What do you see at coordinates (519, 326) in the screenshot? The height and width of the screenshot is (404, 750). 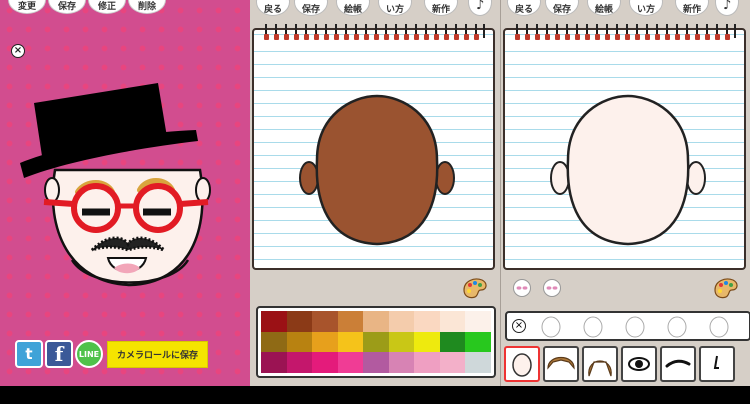 I see `close-icon: ×` at bounding box center [519, 326].